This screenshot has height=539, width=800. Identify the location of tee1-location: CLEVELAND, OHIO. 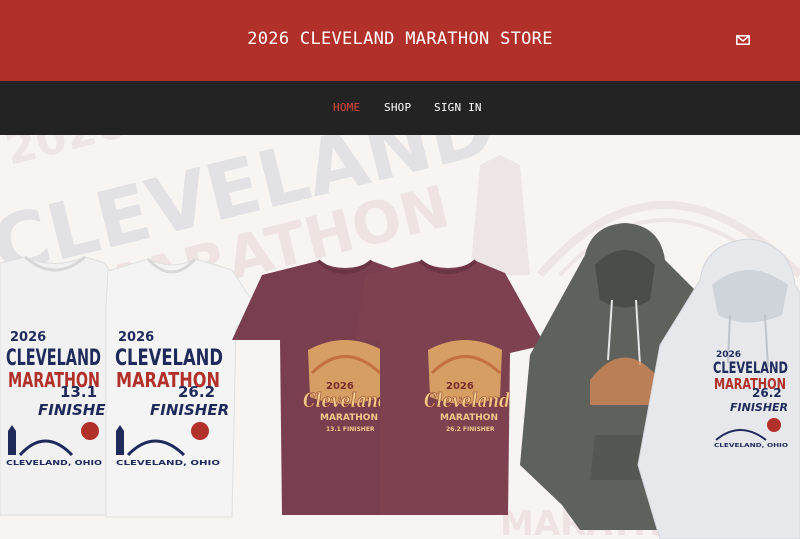
(54, 463).